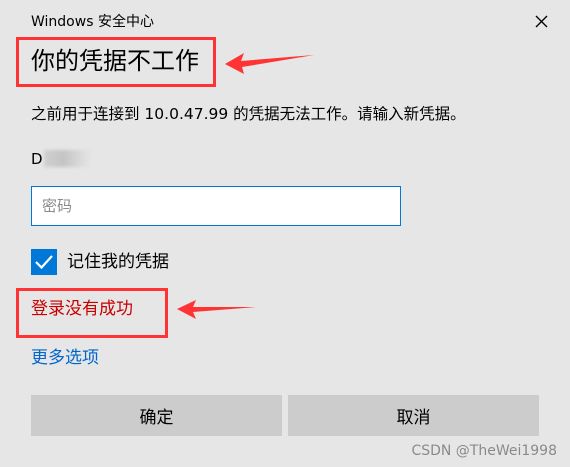 The height and width of the screenshot is (467, 570). Describe the element at coordinates (484, 451) in the screenshot. I see `watermark: CSDN @TheWei1998` at that location.